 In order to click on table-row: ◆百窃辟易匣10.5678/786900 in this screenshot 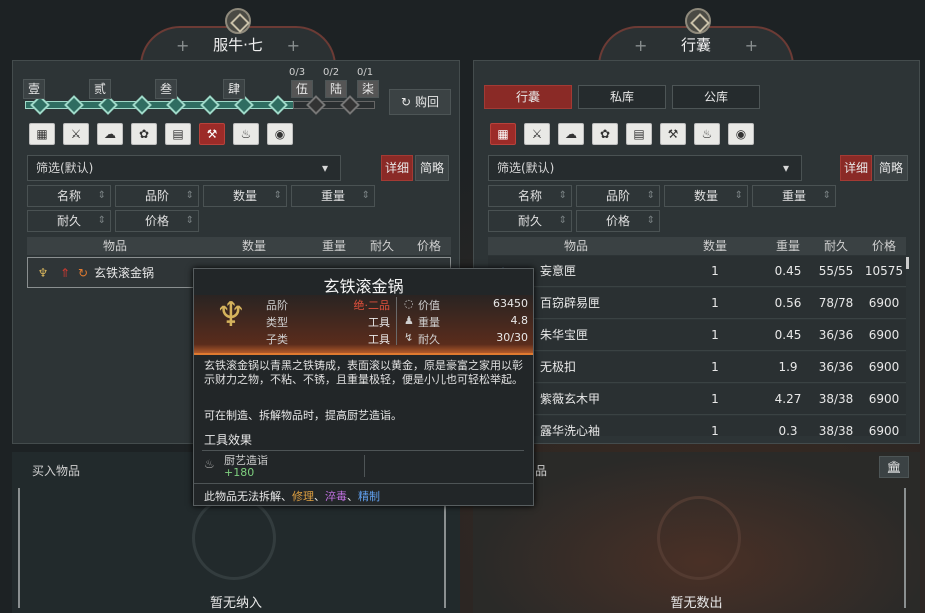, I will do `click(697, 303)`.